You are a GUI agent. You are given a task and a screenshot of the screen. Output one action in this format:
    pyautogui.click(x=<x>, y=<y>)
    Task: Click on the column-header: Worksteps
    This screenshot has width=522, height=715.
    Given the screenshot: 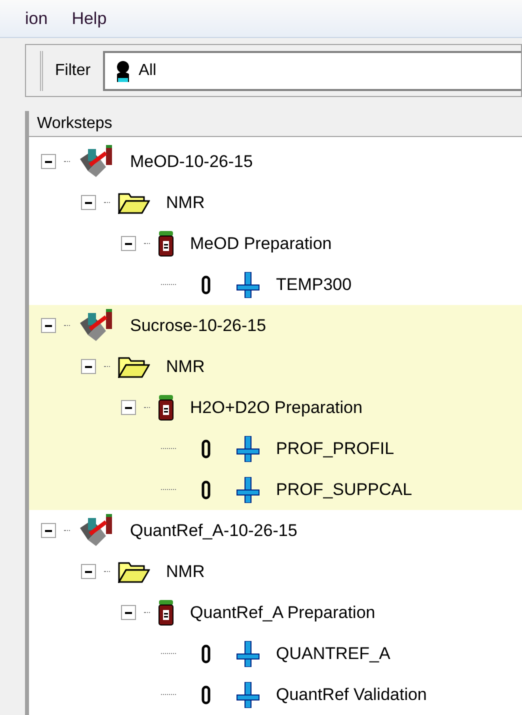 What is the action you would take?
    pyautogui.click(x=275, y=124)
    